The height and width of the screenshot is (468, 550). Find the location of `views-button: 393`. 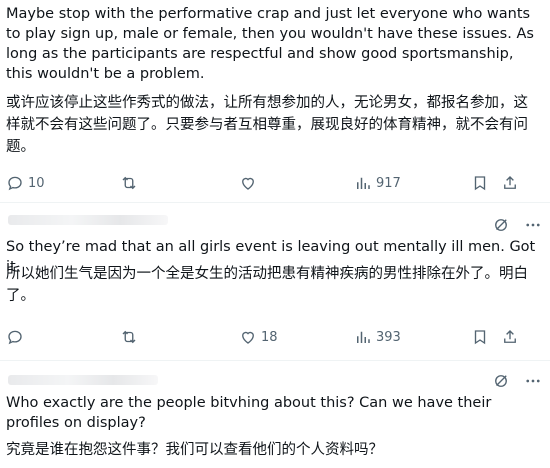

views-button: 393 is located at coordinates (377, 337).